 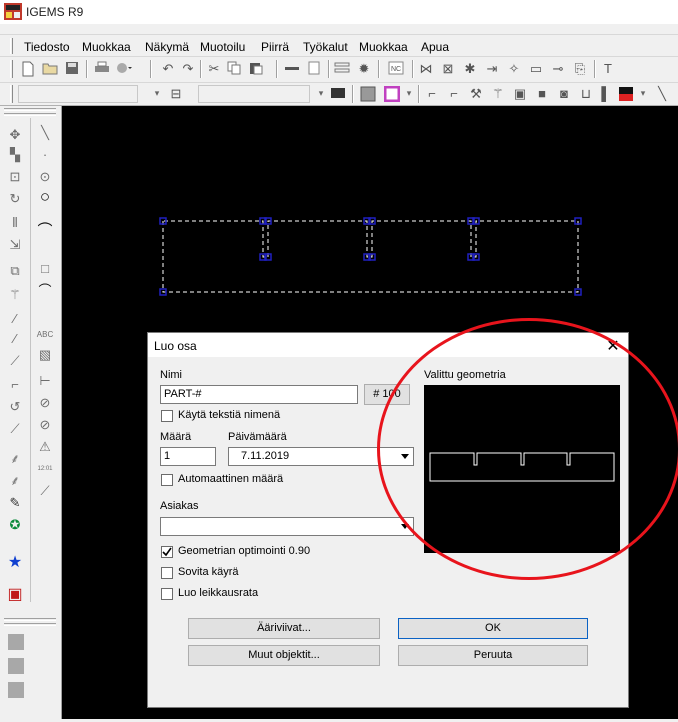 I want to click on mirror-tool-icon: ⫴, so click(x=15, y=223).